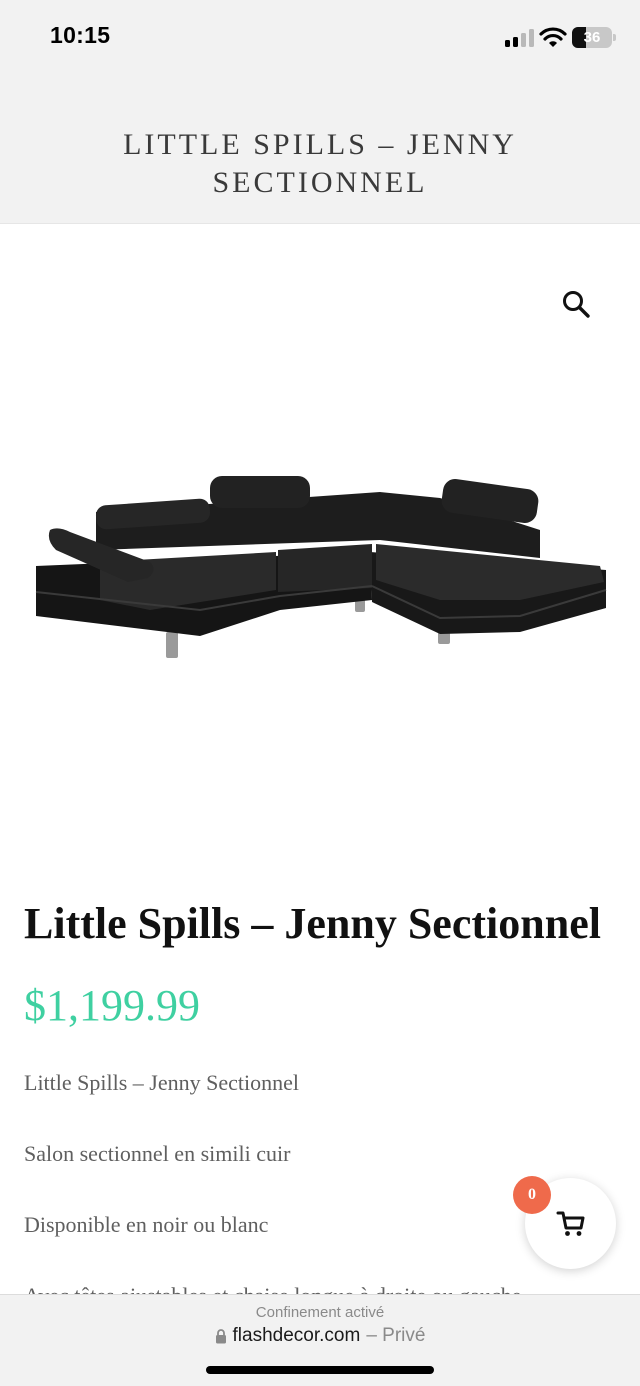  What do you see at coordinates (553, 37) in the screenshot?
I see `wifi-icon` at bounding box center [553, 37].